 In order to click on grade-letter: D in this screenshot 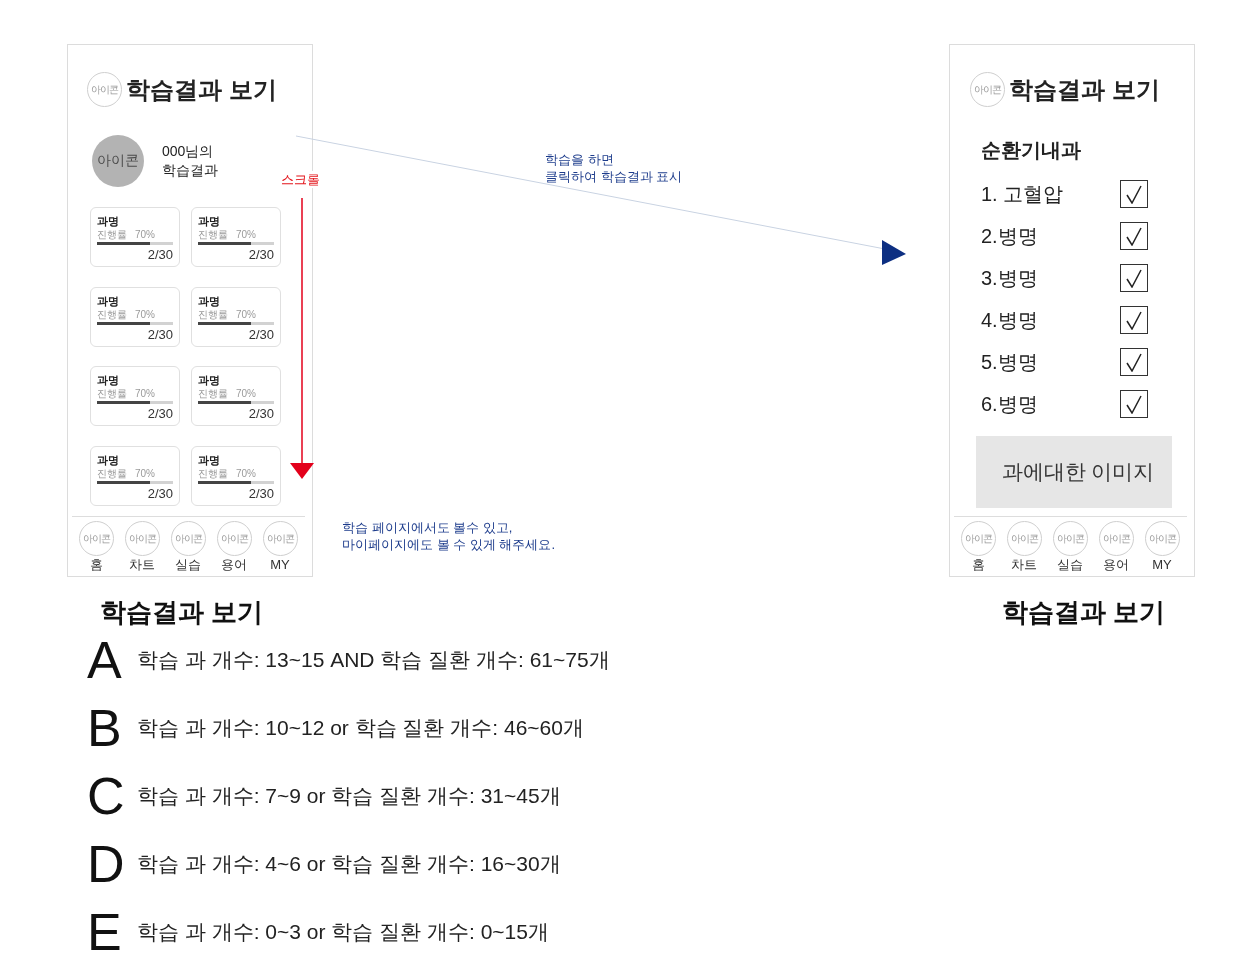, I will do `click(106, 864)`.